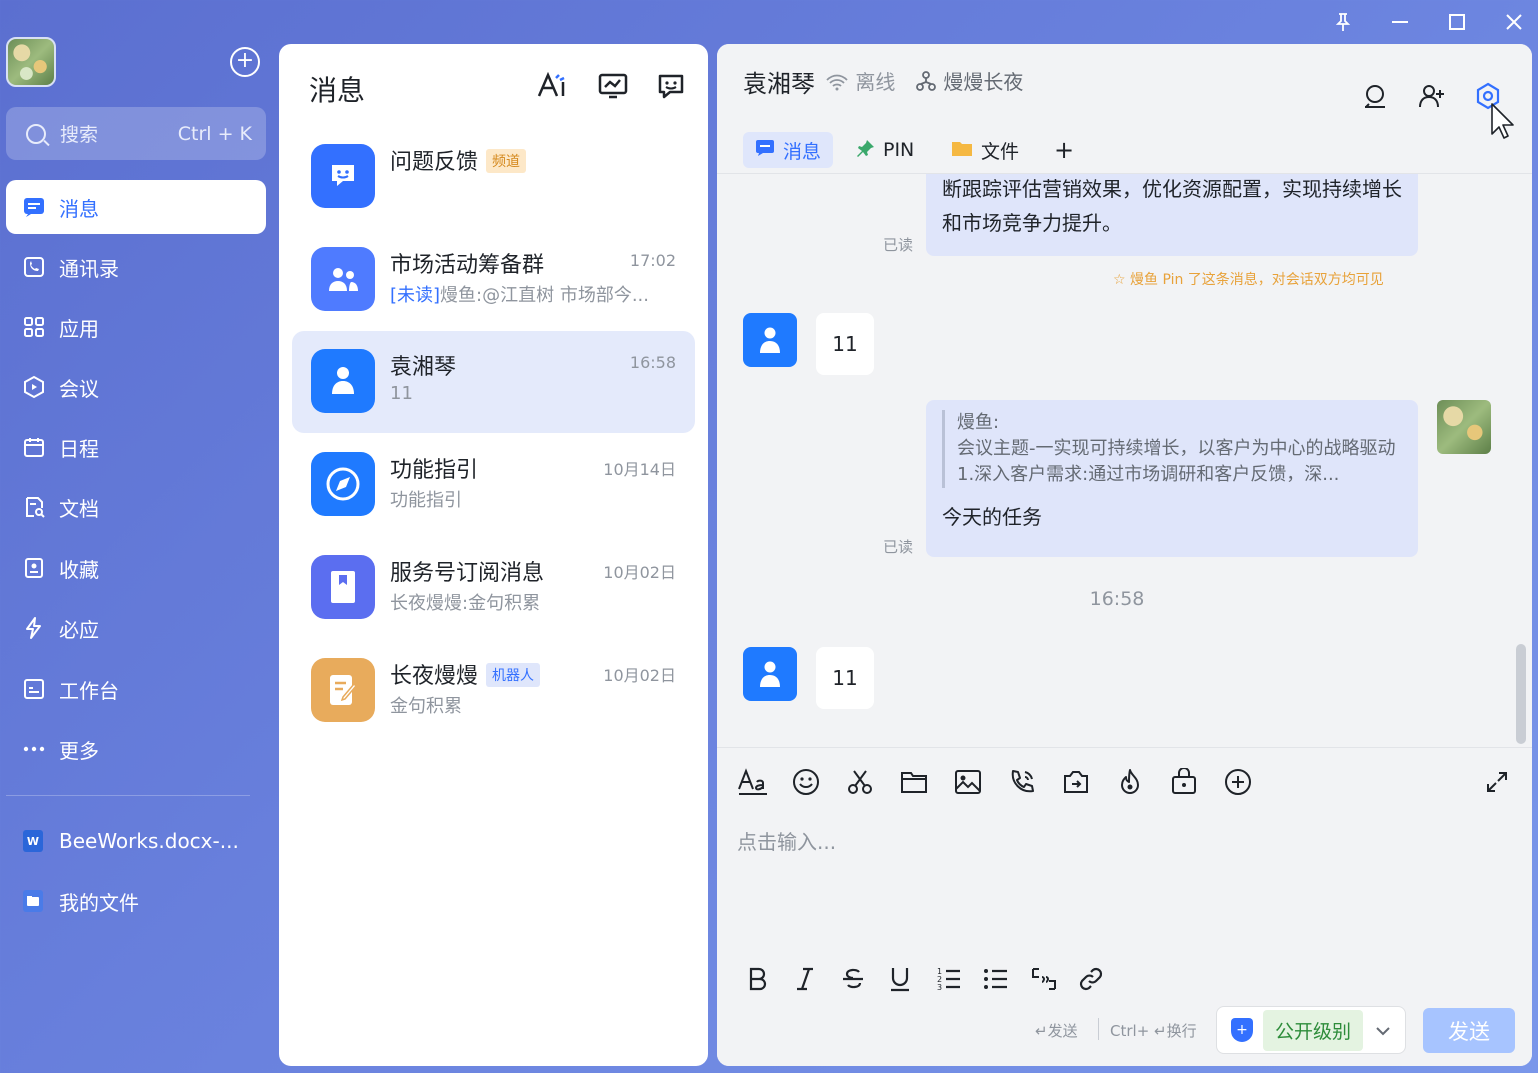 The width and height of the screenshot is (1538, 1073). Describe the element at coordinates (1022, 782) in the screenshot. I see `phone-icon` at that location.